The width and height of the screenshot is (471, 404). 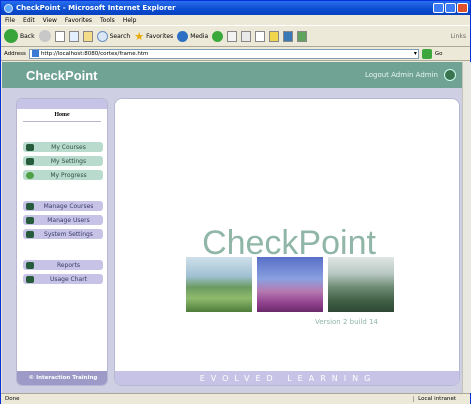 What do you see at coordinates (15, 53) in the screenshot?
I see `address-label: Address` at bounding box center [15, 53].